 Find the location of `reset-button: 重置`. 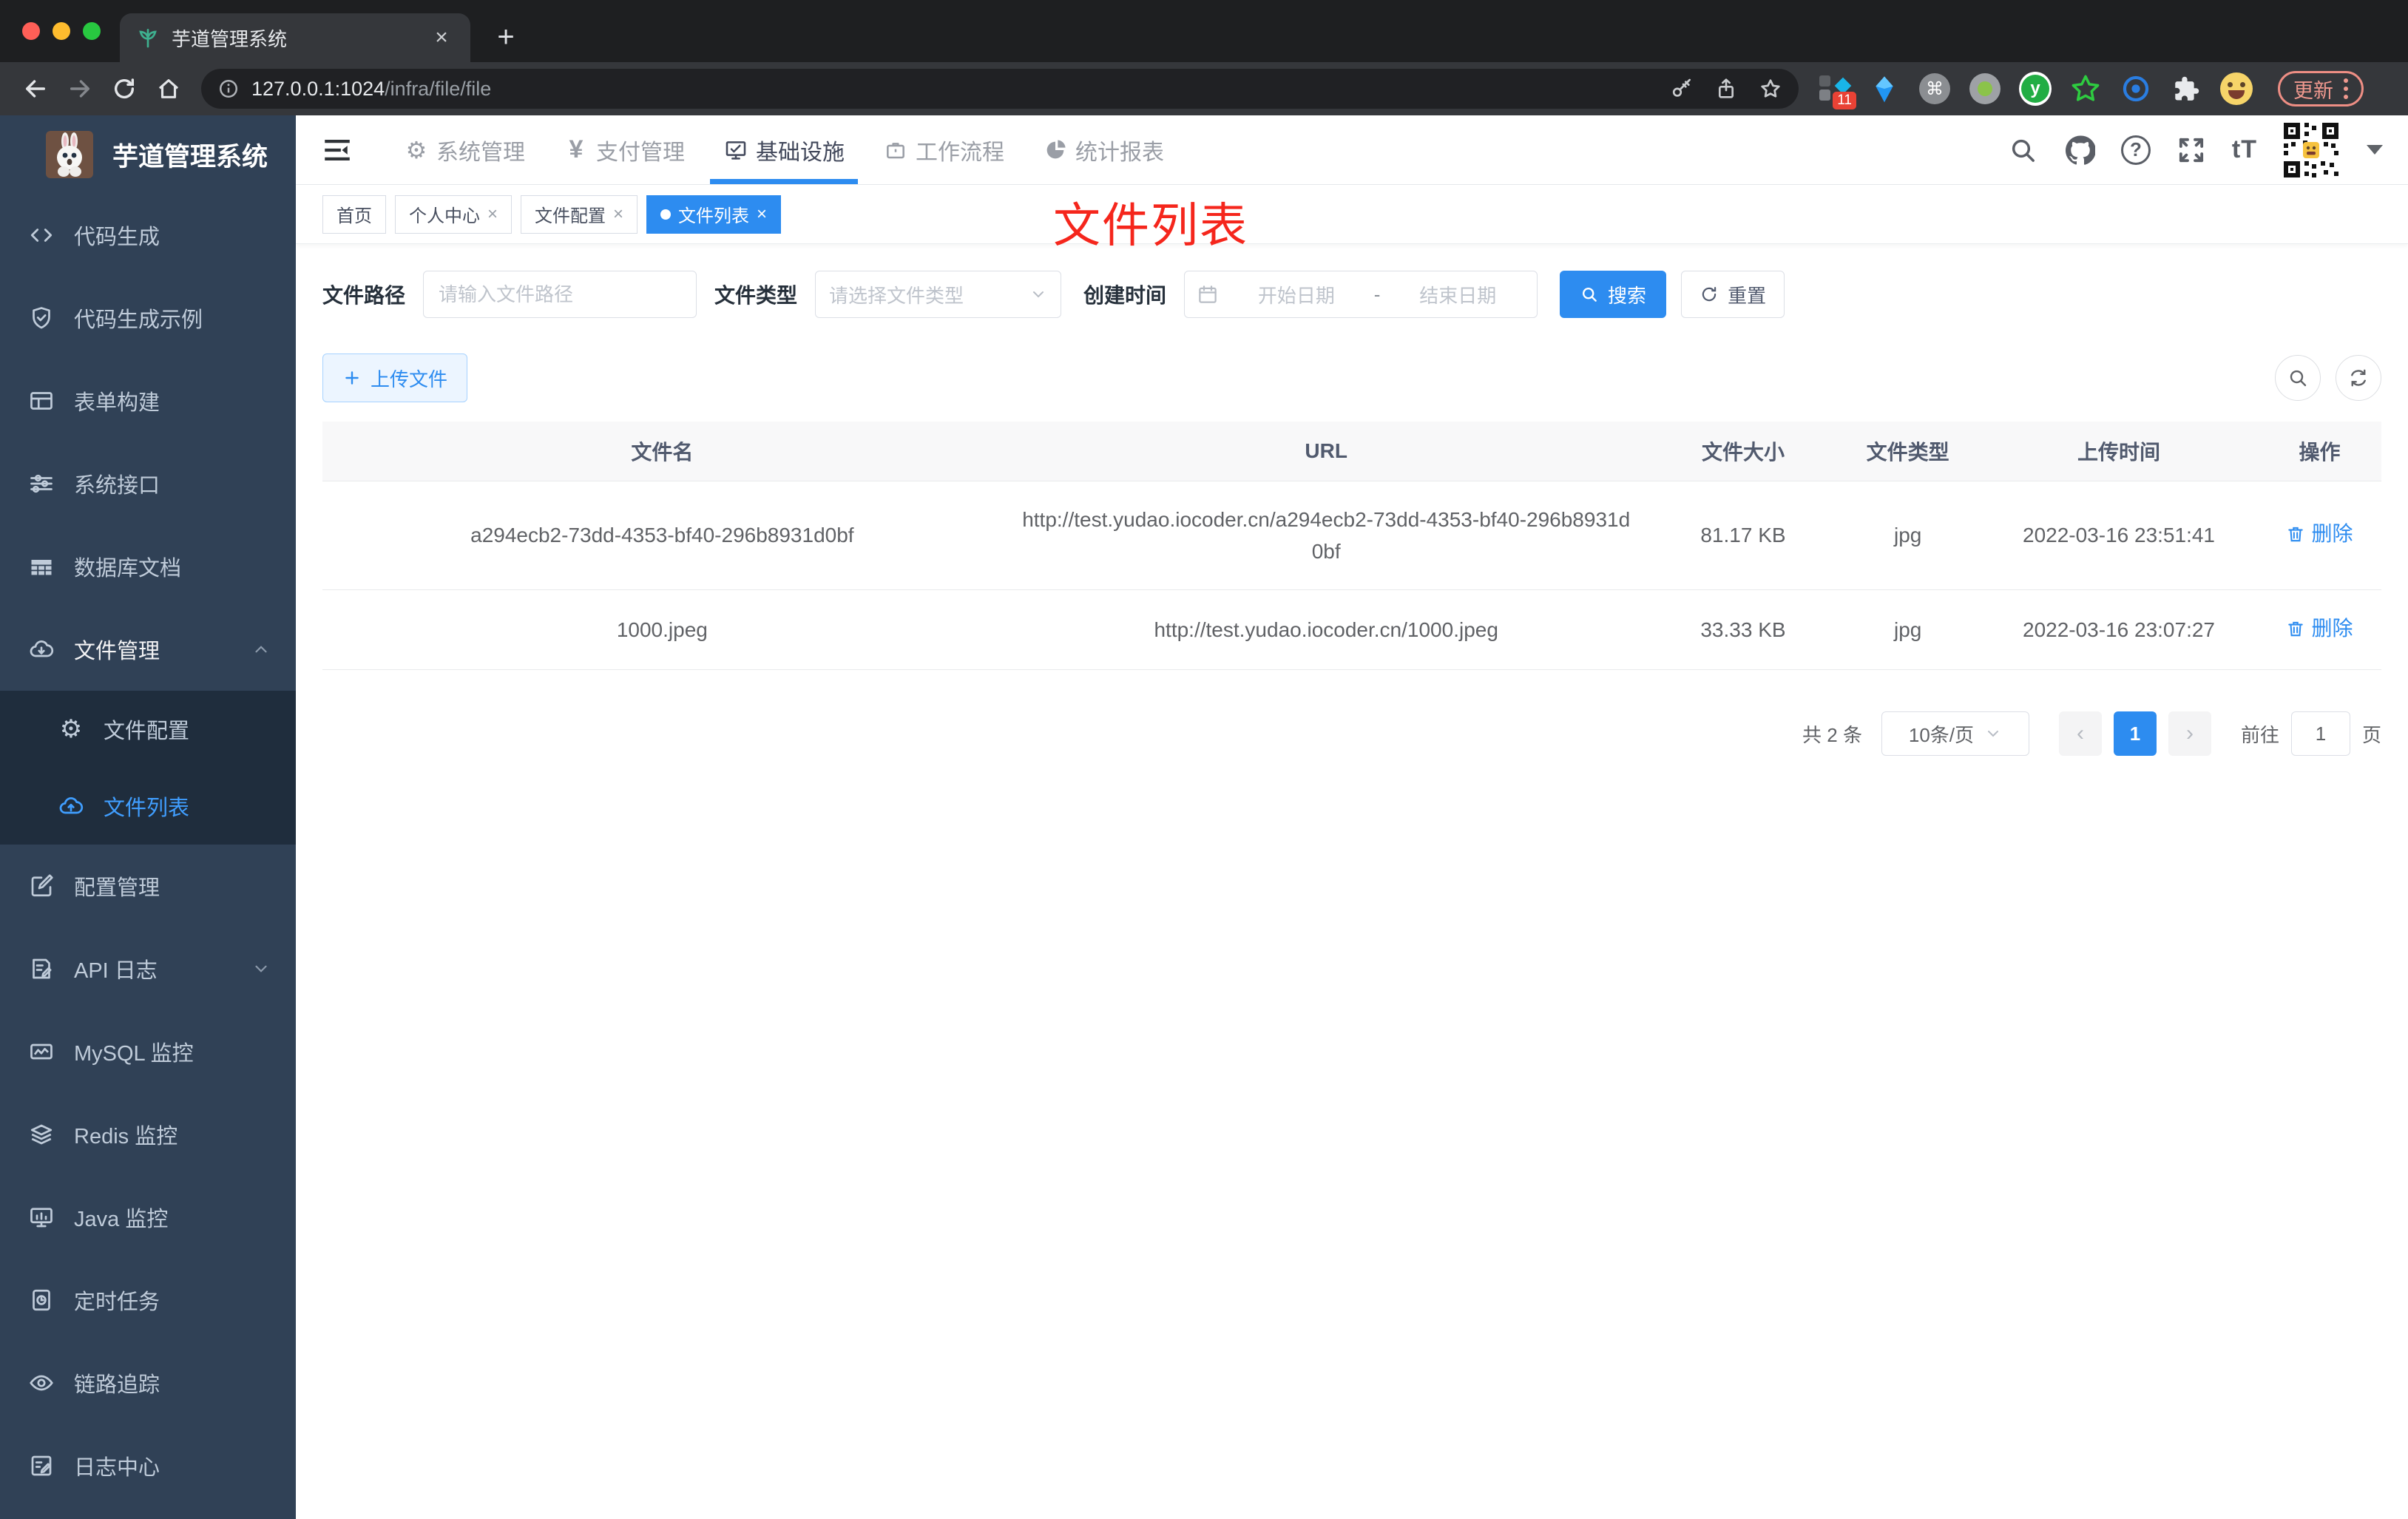

reset-button: 重置 is located at coordinates (1733, 294).